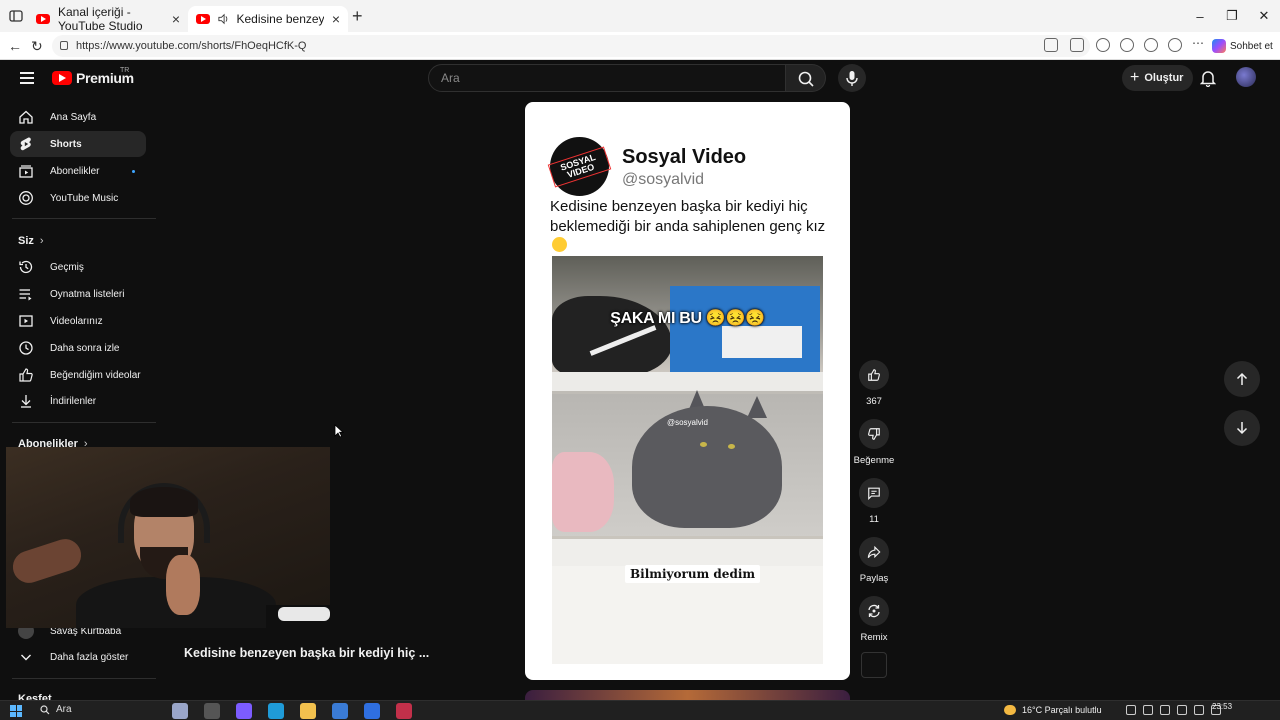 The image size is (1280, 720). Describe the element at coordinates (874, 560) in the screenshot. I see `share-button: Paylaş` at that location.